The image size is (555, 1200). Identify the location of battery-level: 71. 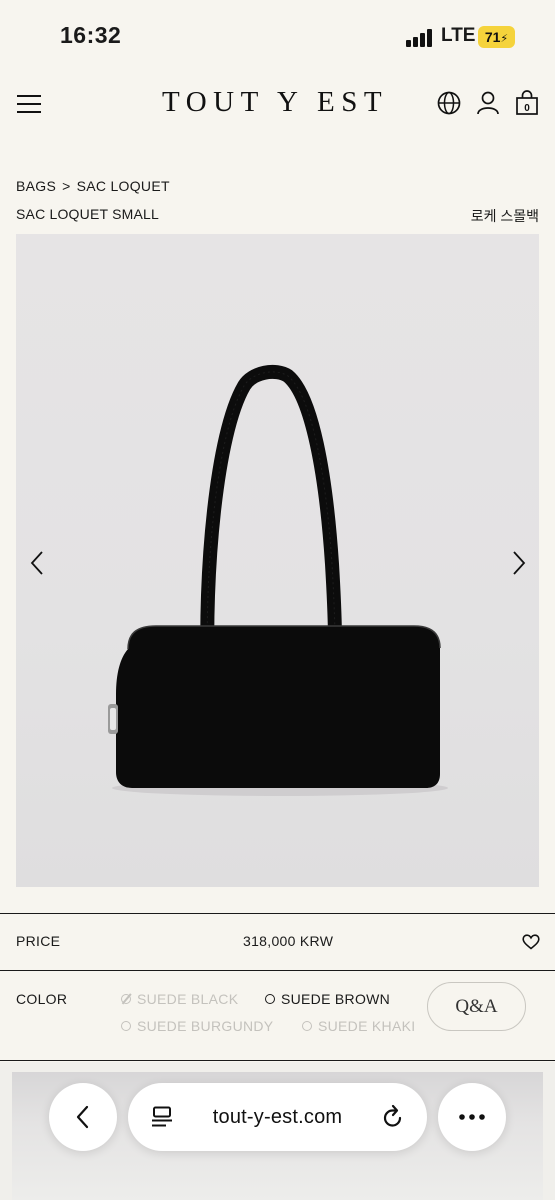
(492, 37).